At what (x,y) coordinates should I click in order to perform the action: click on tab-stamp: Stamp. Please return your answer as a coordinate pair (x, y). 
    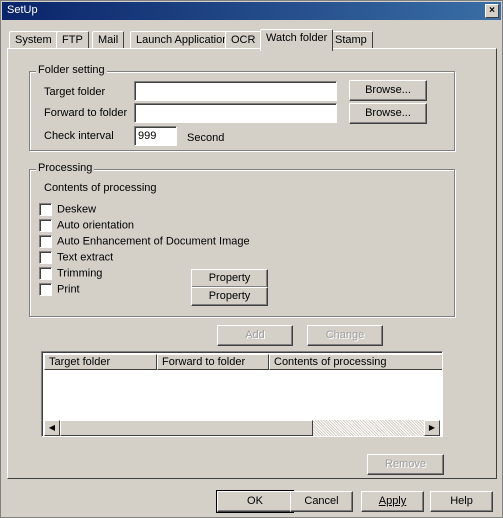
    Looking at the image, I should click on (351, 40).